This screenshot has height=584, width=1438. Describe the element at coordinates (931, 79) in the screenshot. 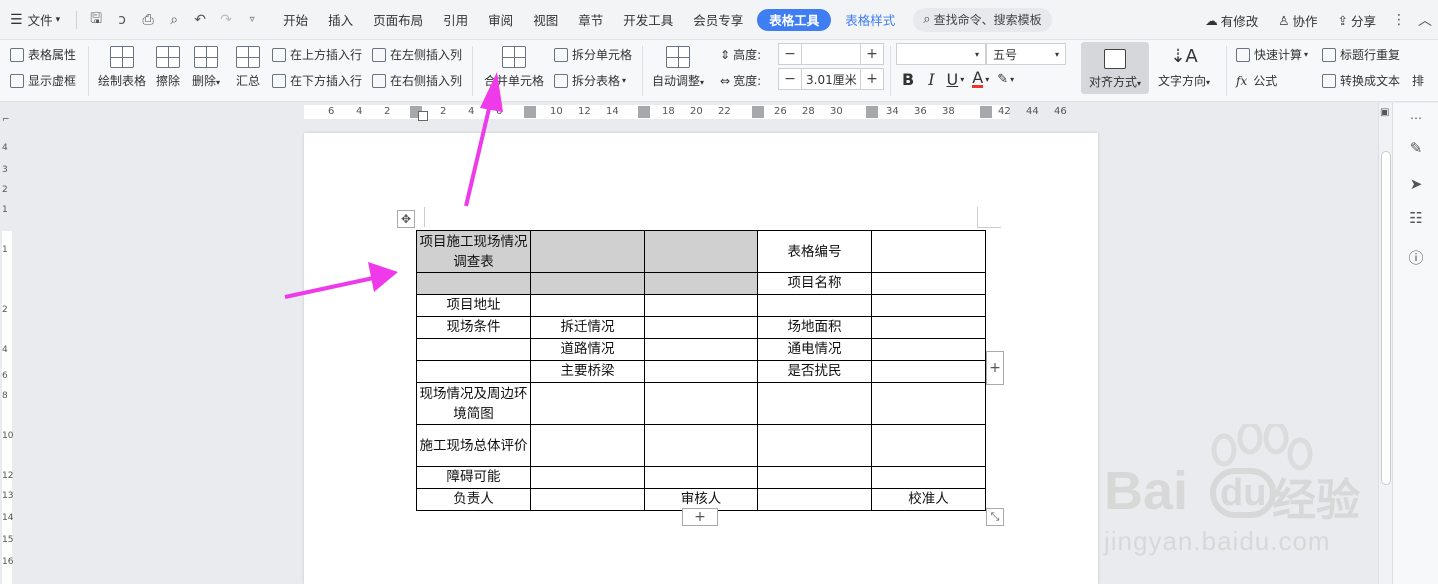

I see `italic-icon: I` at that location.